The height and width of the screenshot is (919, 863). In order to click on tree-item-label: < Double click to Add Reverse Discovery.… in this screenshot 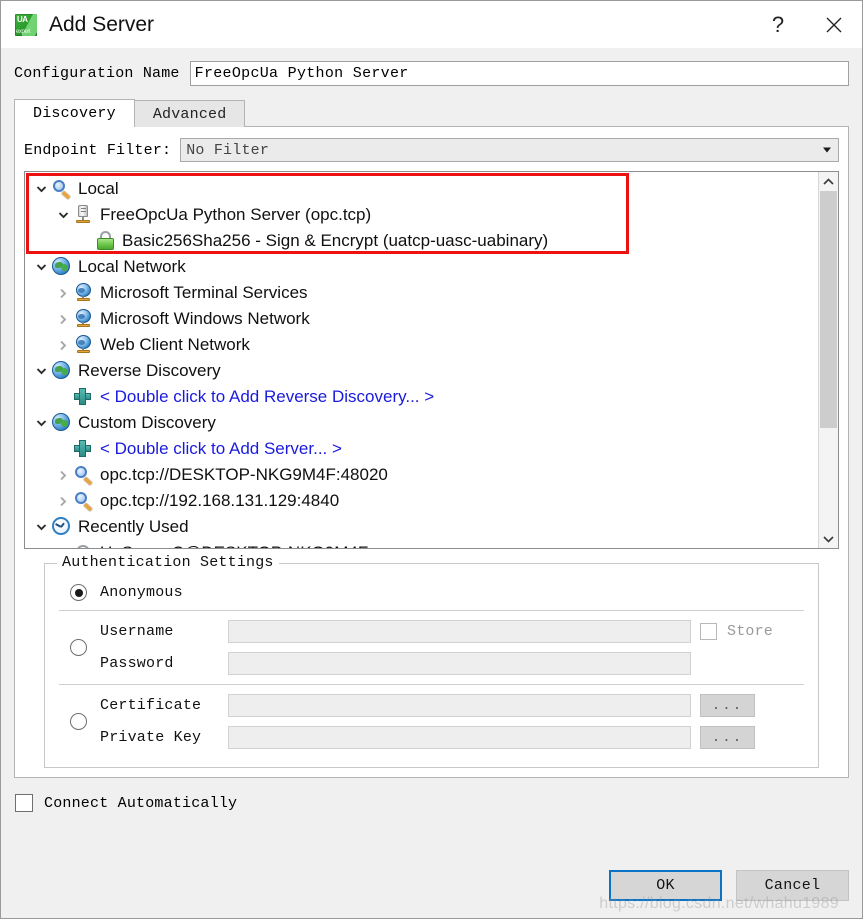, I will do `click(267, 396)`.